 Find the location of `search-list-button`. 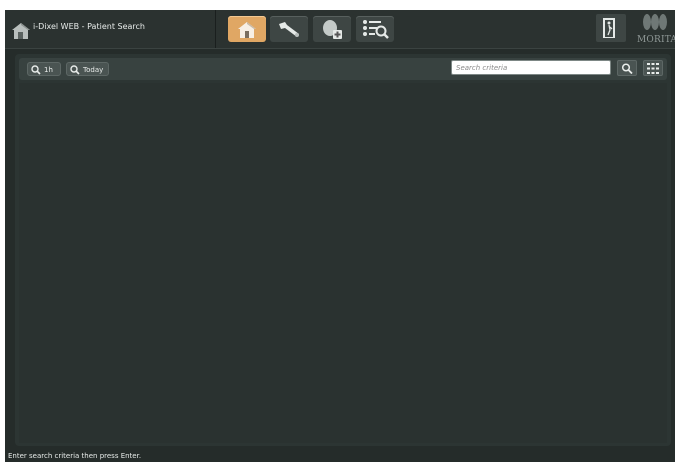

search-list-button is located at coordinates (375, 29).